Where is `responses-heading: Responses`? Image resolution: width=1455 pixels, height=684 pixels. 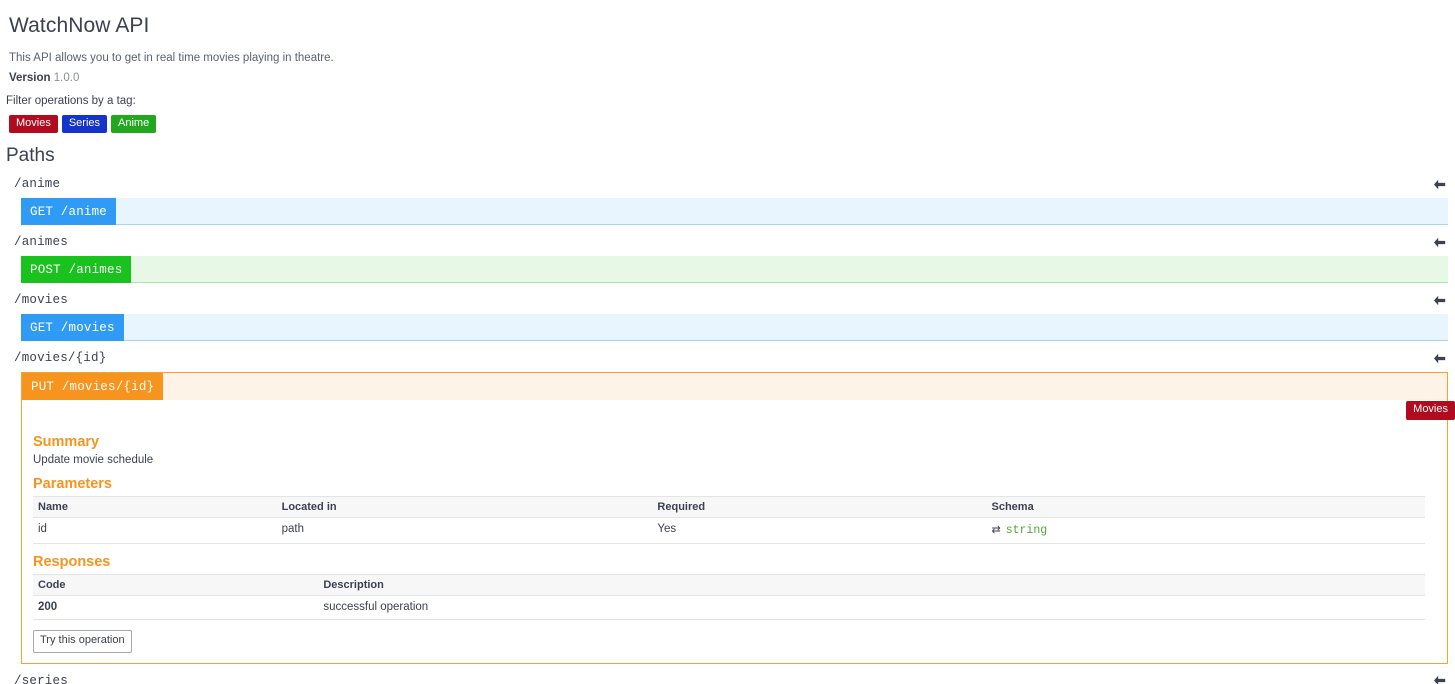
responses-heading: Responses is located at coordinates (72, 562).